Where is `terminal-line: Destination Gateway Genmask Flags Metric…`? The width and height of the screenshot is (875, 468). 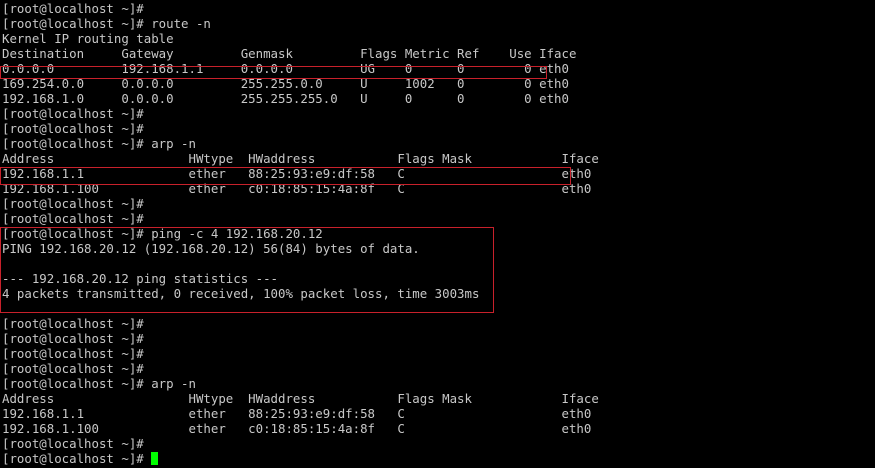
terminal-line: Destination Gateway Genmask Flags Metric… is located at coordinates (289, 53).